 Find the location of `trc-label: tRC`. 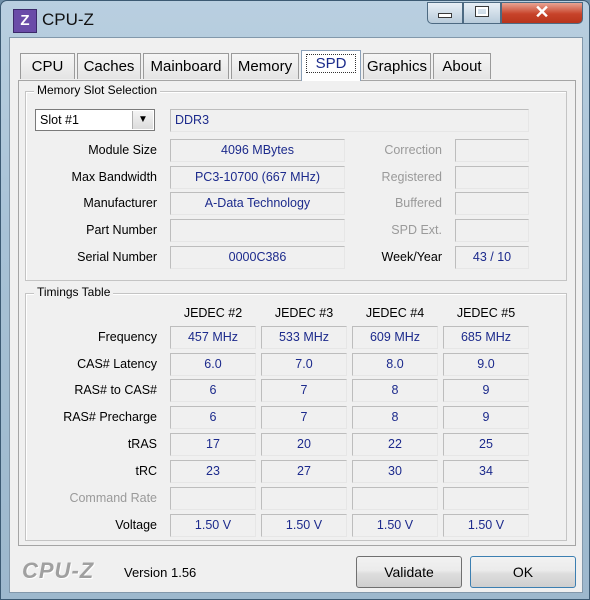

trc-label: tRC is located at coordinates (146, 471).